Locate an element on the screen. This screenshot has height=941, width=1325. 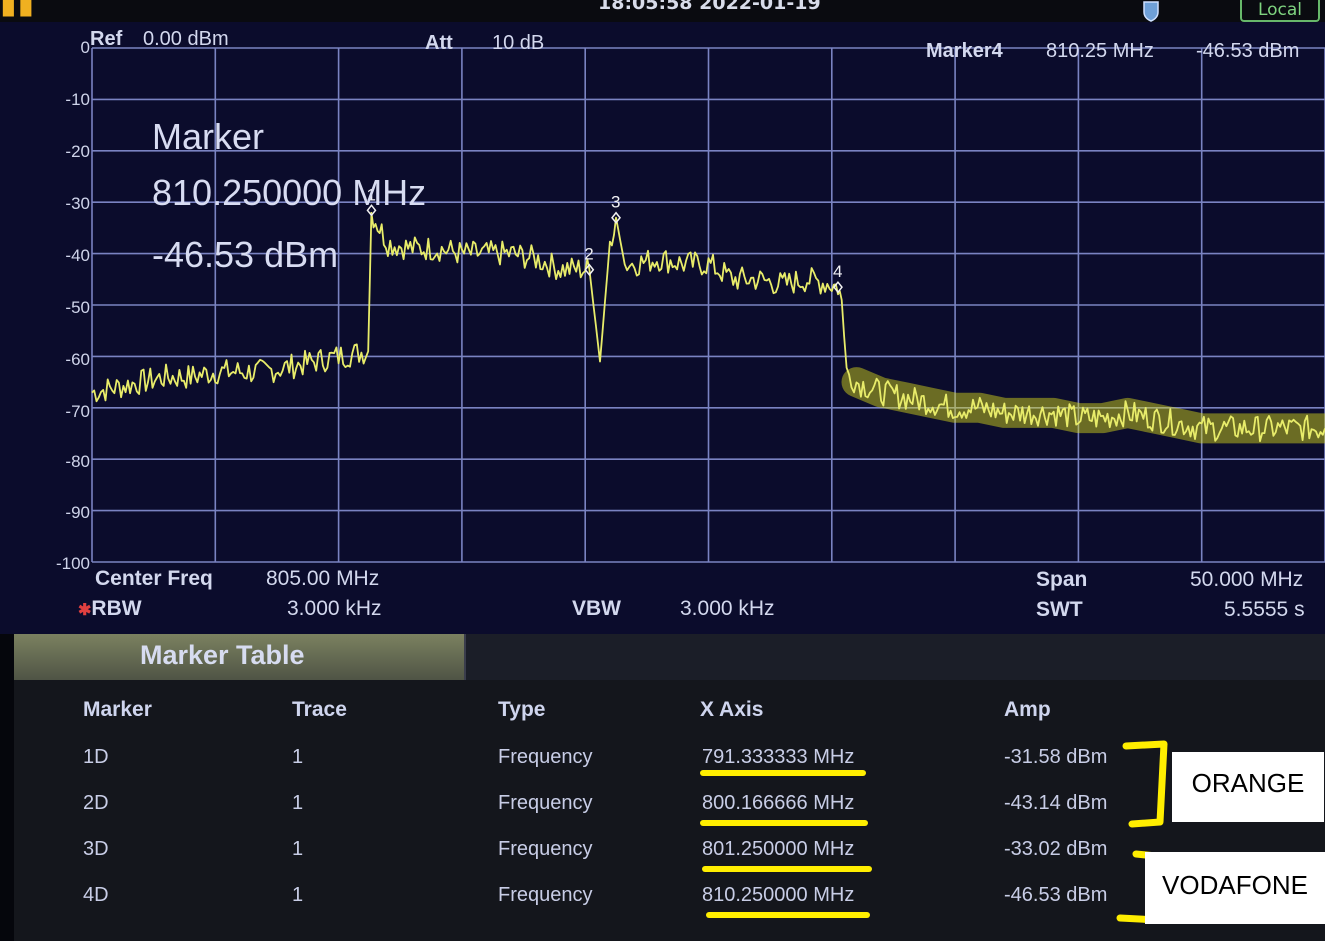
y-tick-label: -80 is located at coordinates (77, 461).